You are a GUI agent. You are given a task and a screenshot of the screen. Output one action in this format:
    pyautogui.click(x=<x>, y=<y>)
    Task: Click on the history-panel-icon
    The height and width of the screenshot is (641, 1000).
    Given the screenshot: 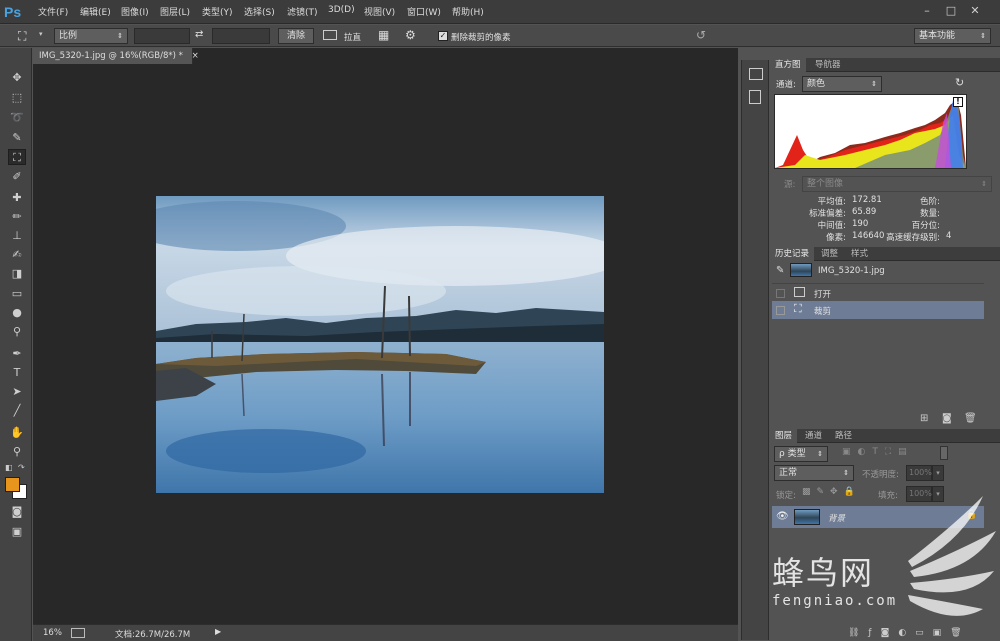 What is the action you would take?
    pyautogui.click(x=756, y=74)
    